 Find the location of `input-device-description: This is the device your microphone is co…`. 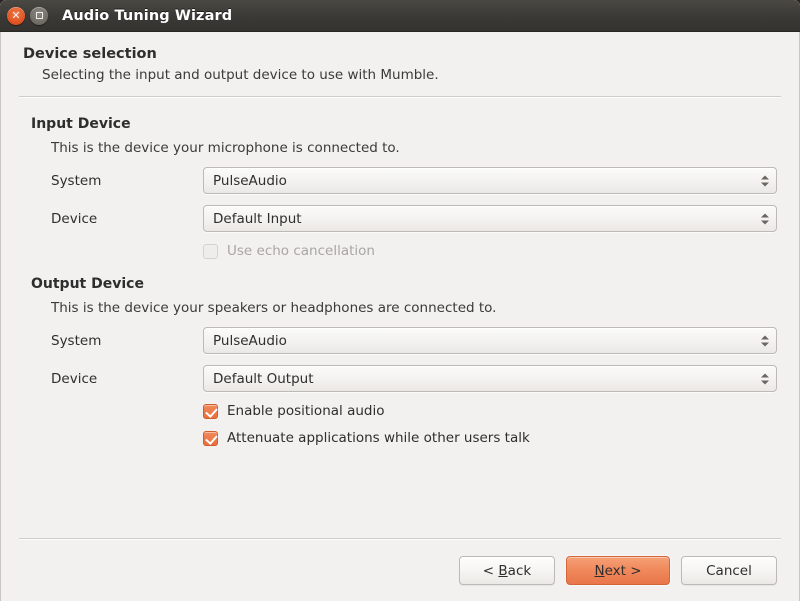

input-device-description: This is the device your microphone is co… is located at coordinates (225, 148).